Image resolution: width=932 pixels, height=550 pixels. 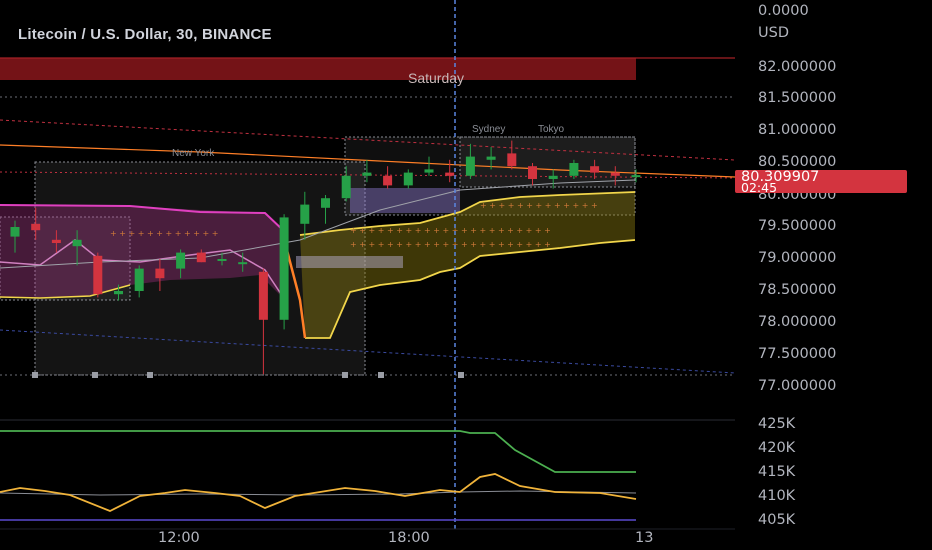 I want to click on price-tick: 81.500000, so click(x=797, y=98).